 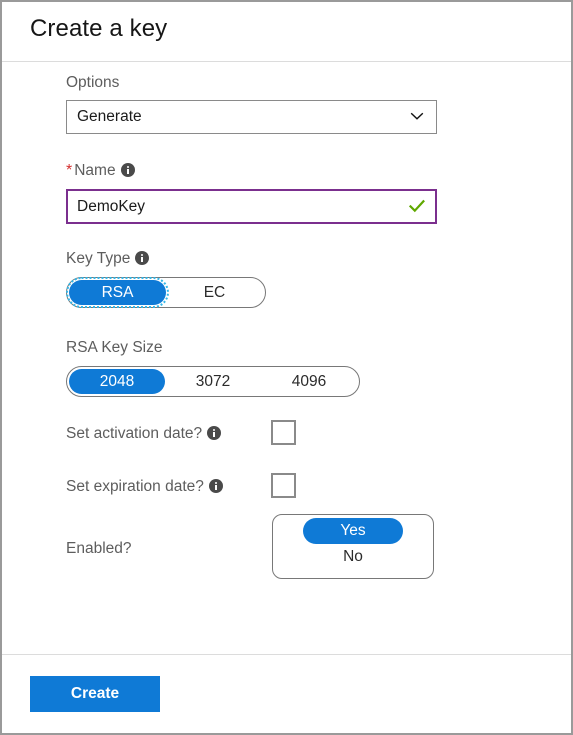 What do you see at coordinates (95, 170) in the screenshot?
I see `name-label-text: Name` at bounding box center [95, 170].